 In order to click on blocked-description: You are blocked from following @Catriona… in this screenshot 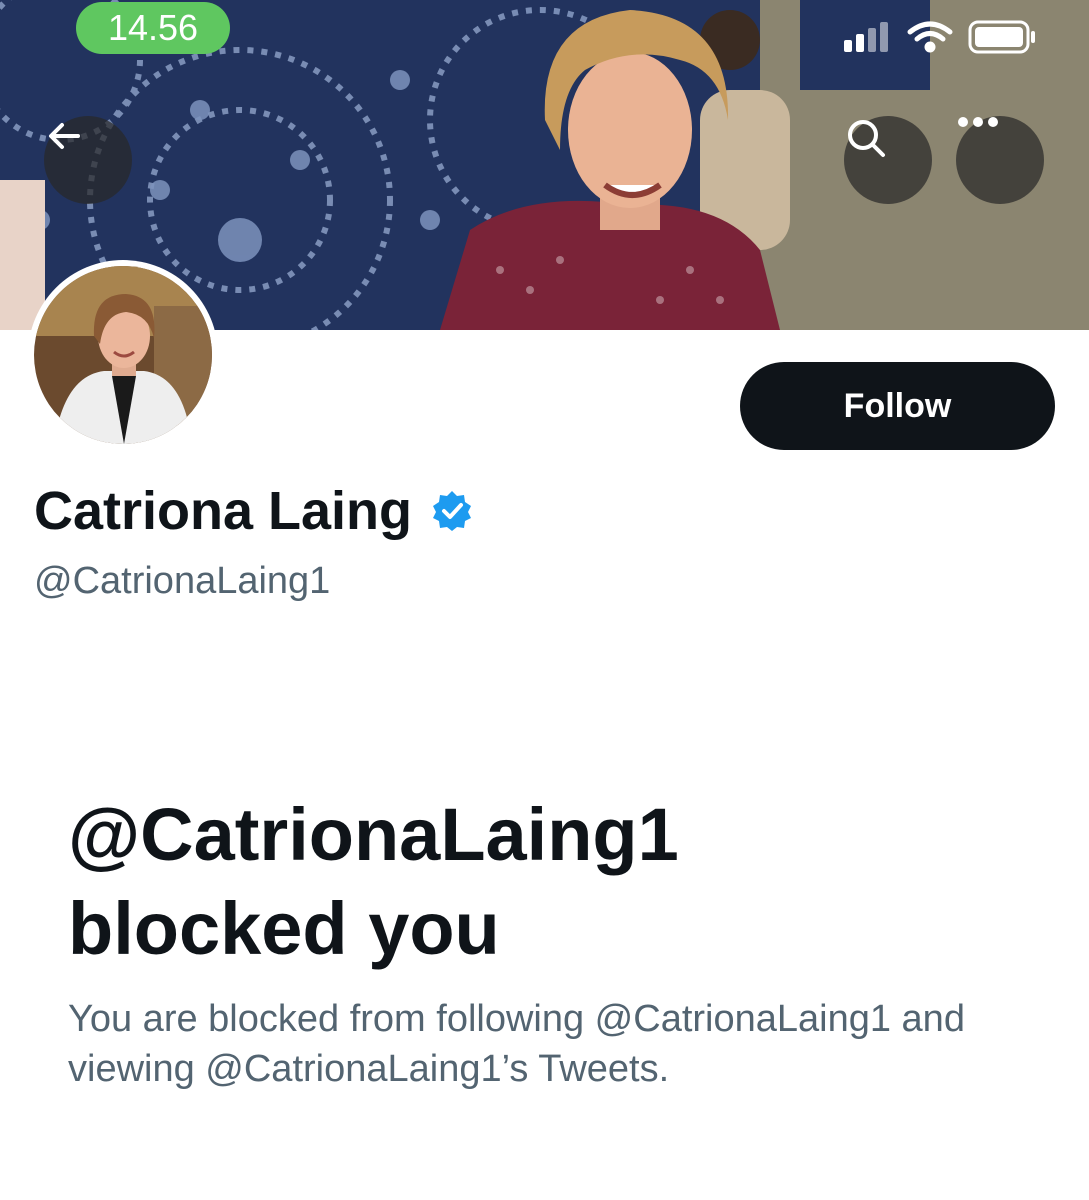, I will do `click(516, 1044)`.